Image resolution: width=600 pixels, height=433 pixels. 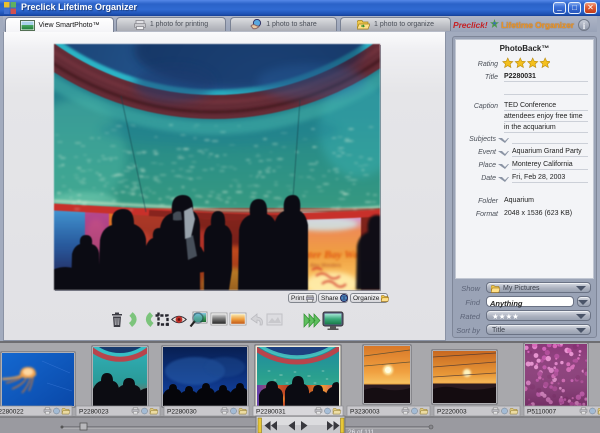 I want to click on svg-text: P2280023, so click(x=94, y=412).